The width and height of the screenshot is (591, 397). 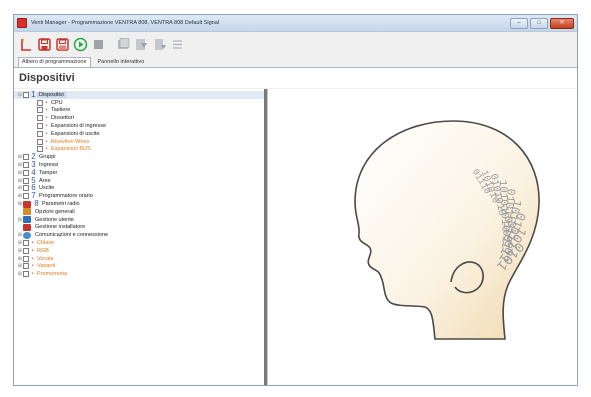 I want to click on window-controls: – □ ✕, so click(x=542, y=23).